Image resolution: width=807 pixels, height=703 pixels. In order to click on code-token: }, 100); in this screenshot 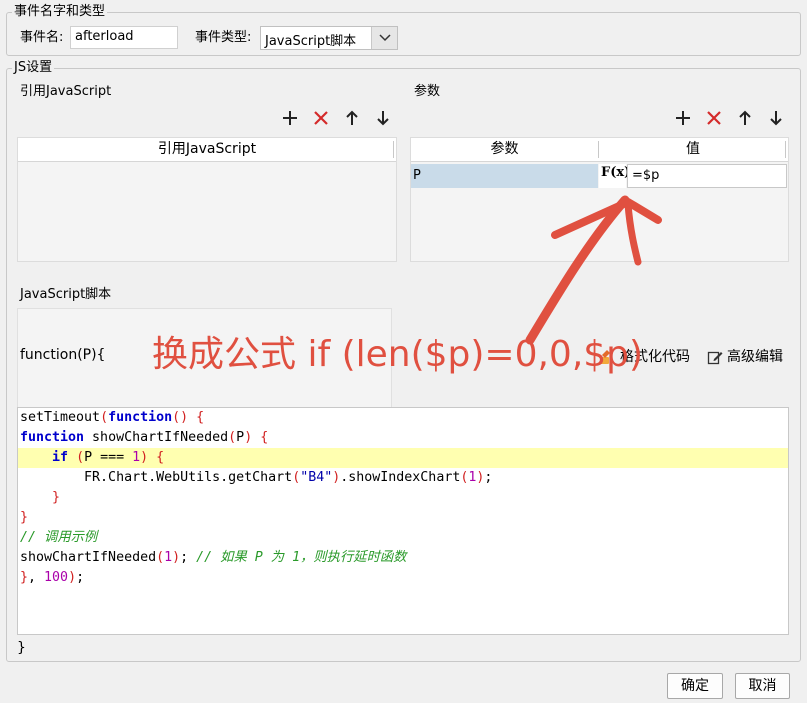, I will do `click(52, 577)`.